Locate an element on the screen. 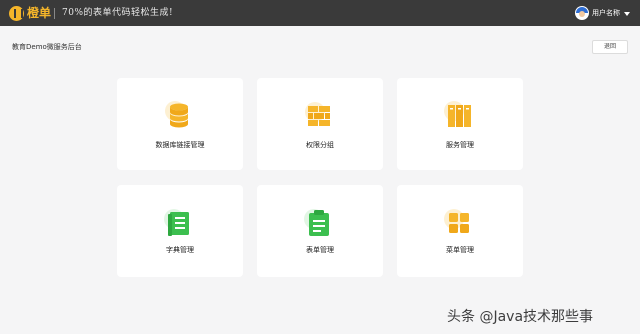 This screenshot has height=334, width=640. card-service-management: 服务管理 is located at coordinates (460, 124).